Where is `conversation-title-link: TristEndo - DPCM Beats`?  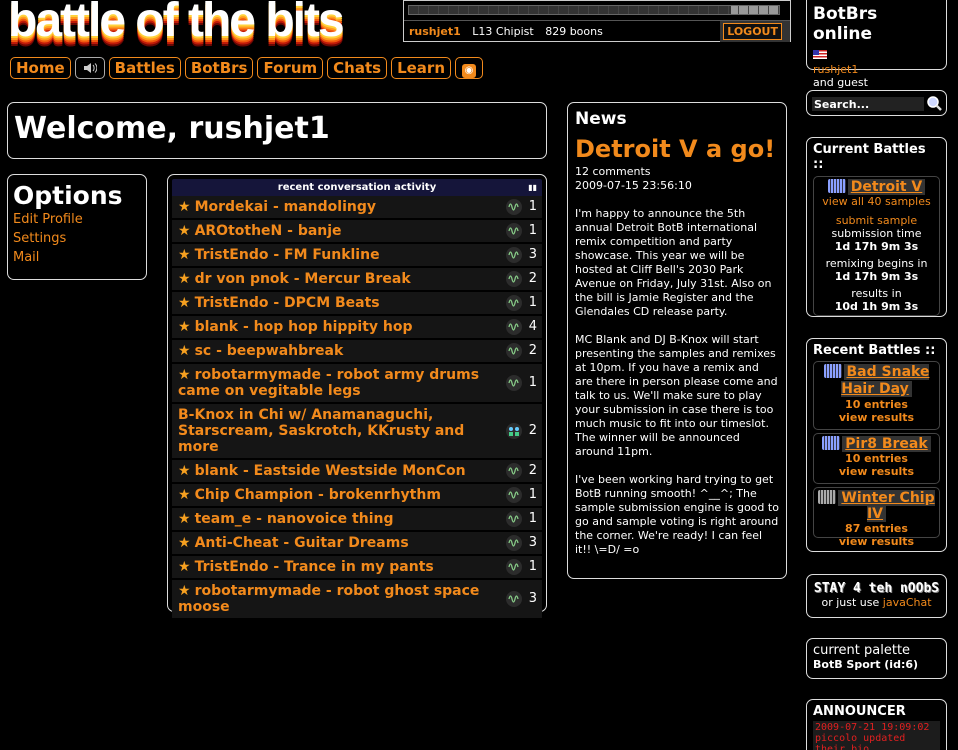
conversation-title-link: TristEndo - DPCM Beats is located at coordinates (287, 303).